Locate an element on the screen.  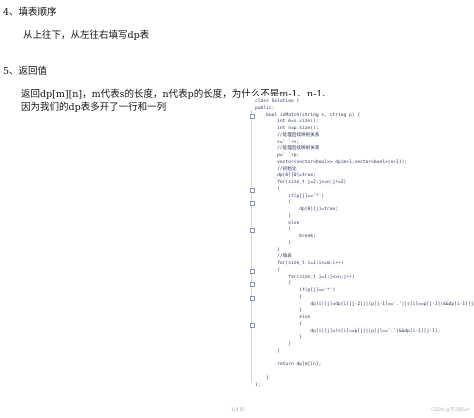
heading-fill-order: 4、填表顺序 is located at coordinates (30, 12).